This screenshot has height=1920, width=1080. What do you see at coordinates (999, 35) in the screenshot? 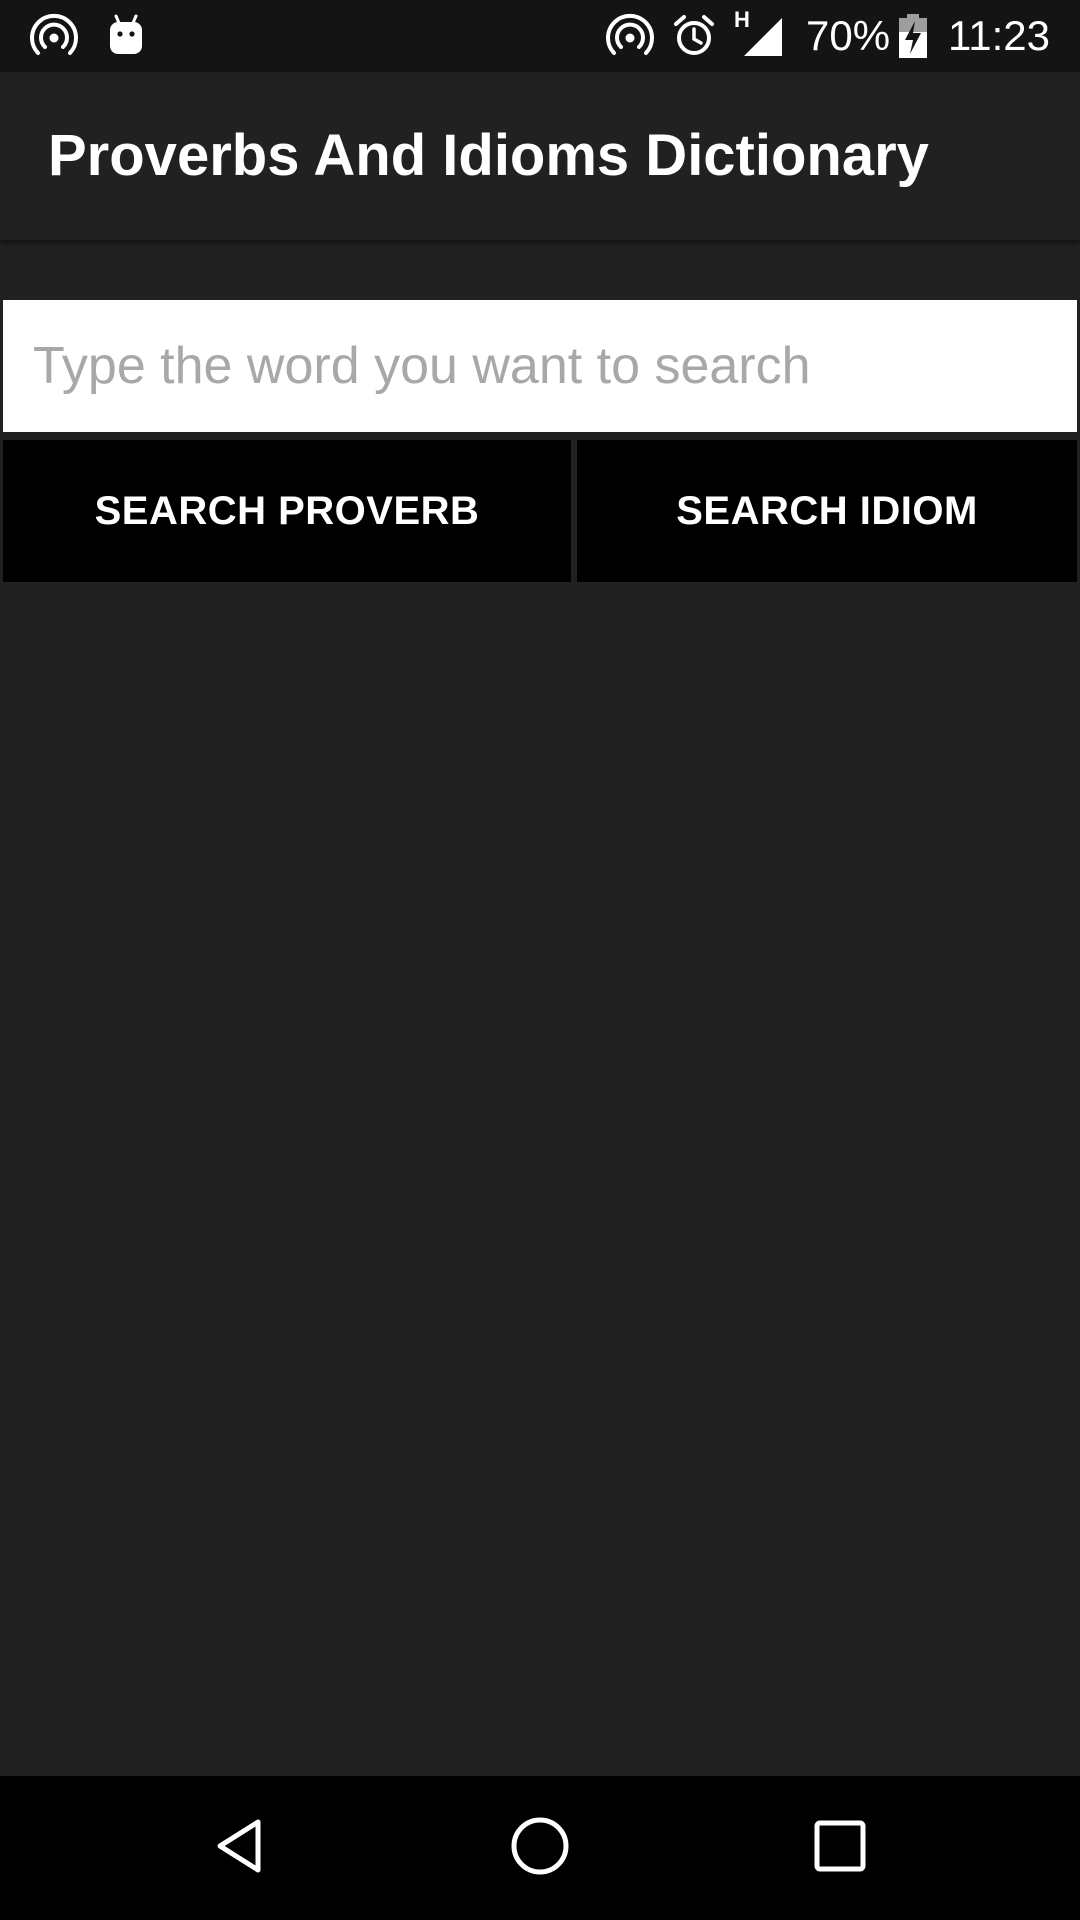
I see `clock-time: 11:23` at bounding box center [999, 35].